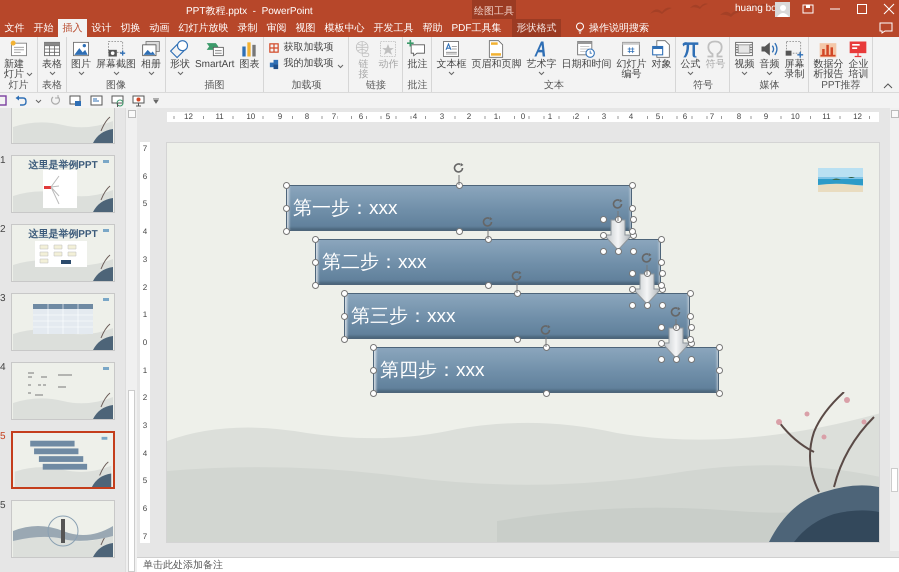 The image size is (899, 572). I want to click on ribbon-tab: 开始, so click(43, 28).